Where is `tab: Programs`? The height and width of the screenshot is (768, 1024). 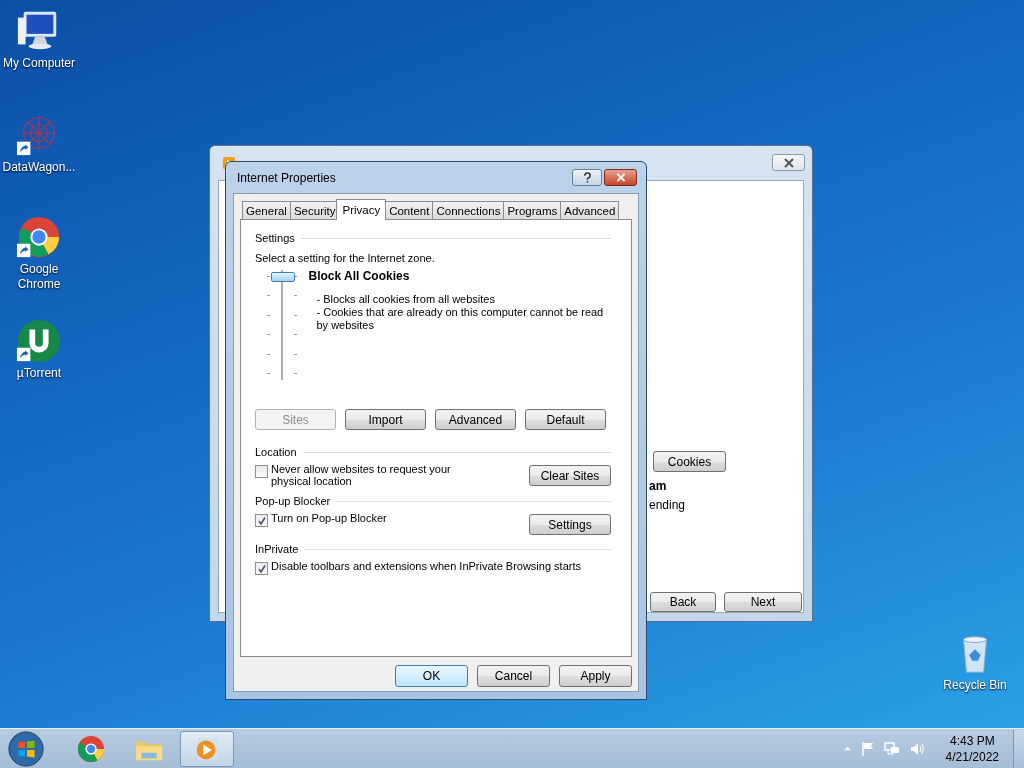 tab: Programs is located at coordinates (532, 210).